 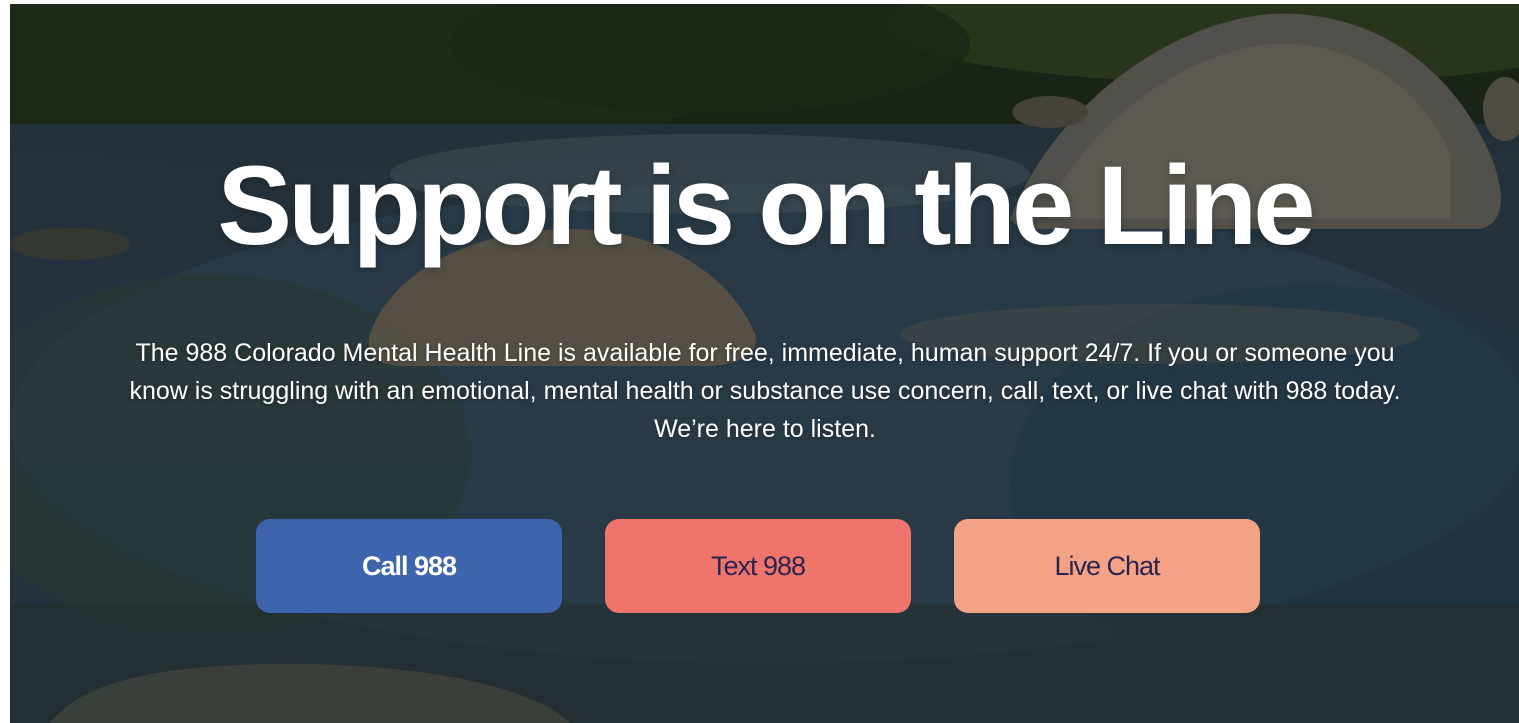 I want to click on call-988-button: Call 988, so click(x=409, y=566).